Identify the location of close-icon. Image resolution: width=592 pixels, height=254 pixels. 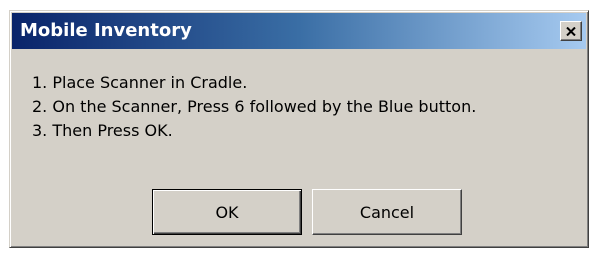
(571, 31).